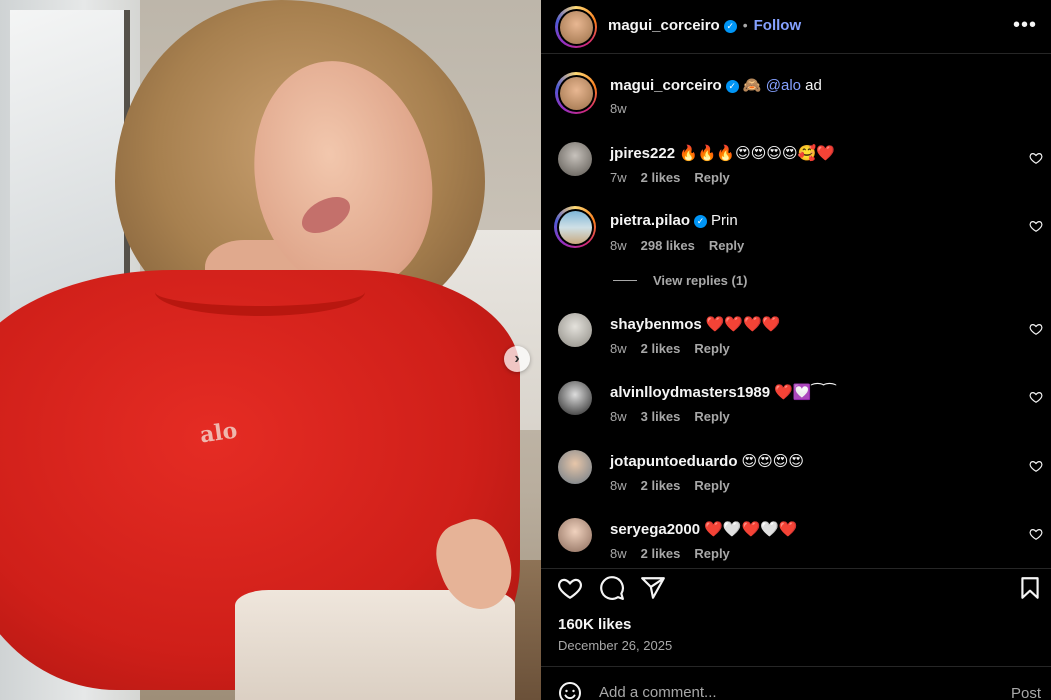  I want to click on likes-count: 160K likes, so click(594, 624).